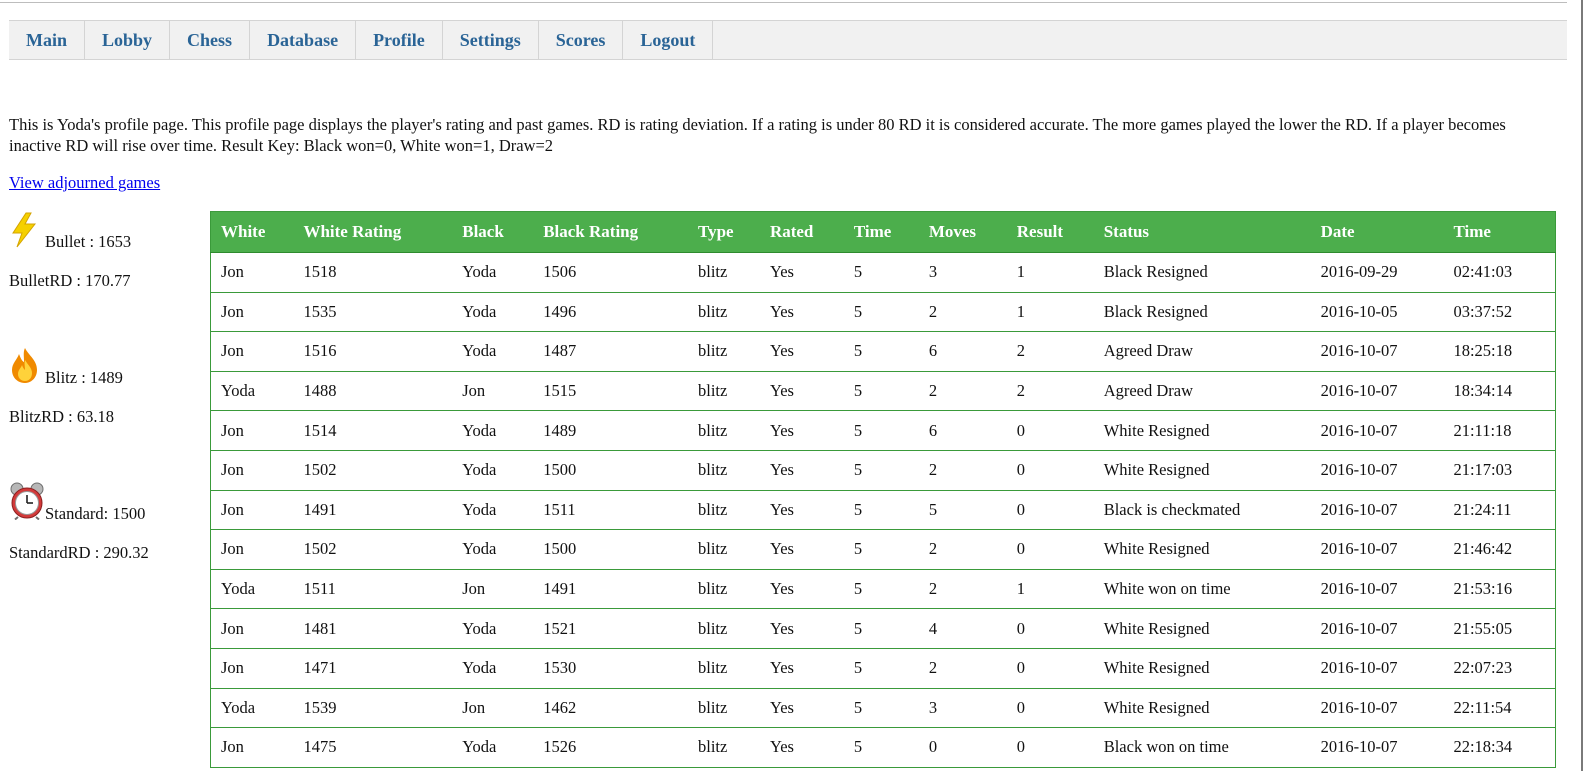  Describe the element at coordinates (668, 40) in the screenshot. I see `nav-logout: Logout` at that location.